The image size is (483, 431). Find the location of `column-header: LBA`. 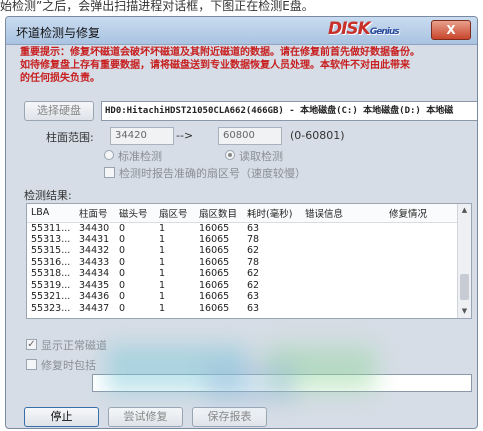

column-header: LBA is located at coordinates (51, 213).